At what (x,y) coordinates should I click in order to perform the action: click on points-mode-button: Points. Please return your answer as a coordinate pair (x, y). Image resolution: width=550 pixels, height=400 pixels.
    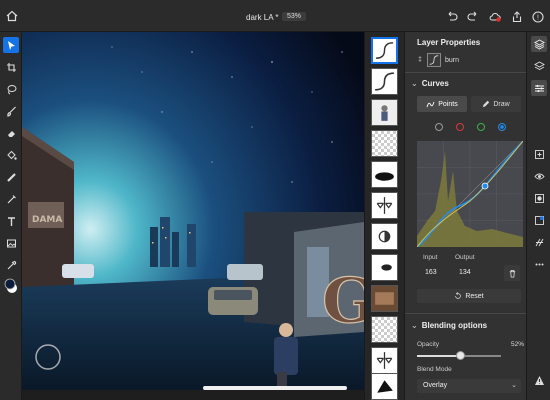
    Looking at the image, I should click on (442, 104).